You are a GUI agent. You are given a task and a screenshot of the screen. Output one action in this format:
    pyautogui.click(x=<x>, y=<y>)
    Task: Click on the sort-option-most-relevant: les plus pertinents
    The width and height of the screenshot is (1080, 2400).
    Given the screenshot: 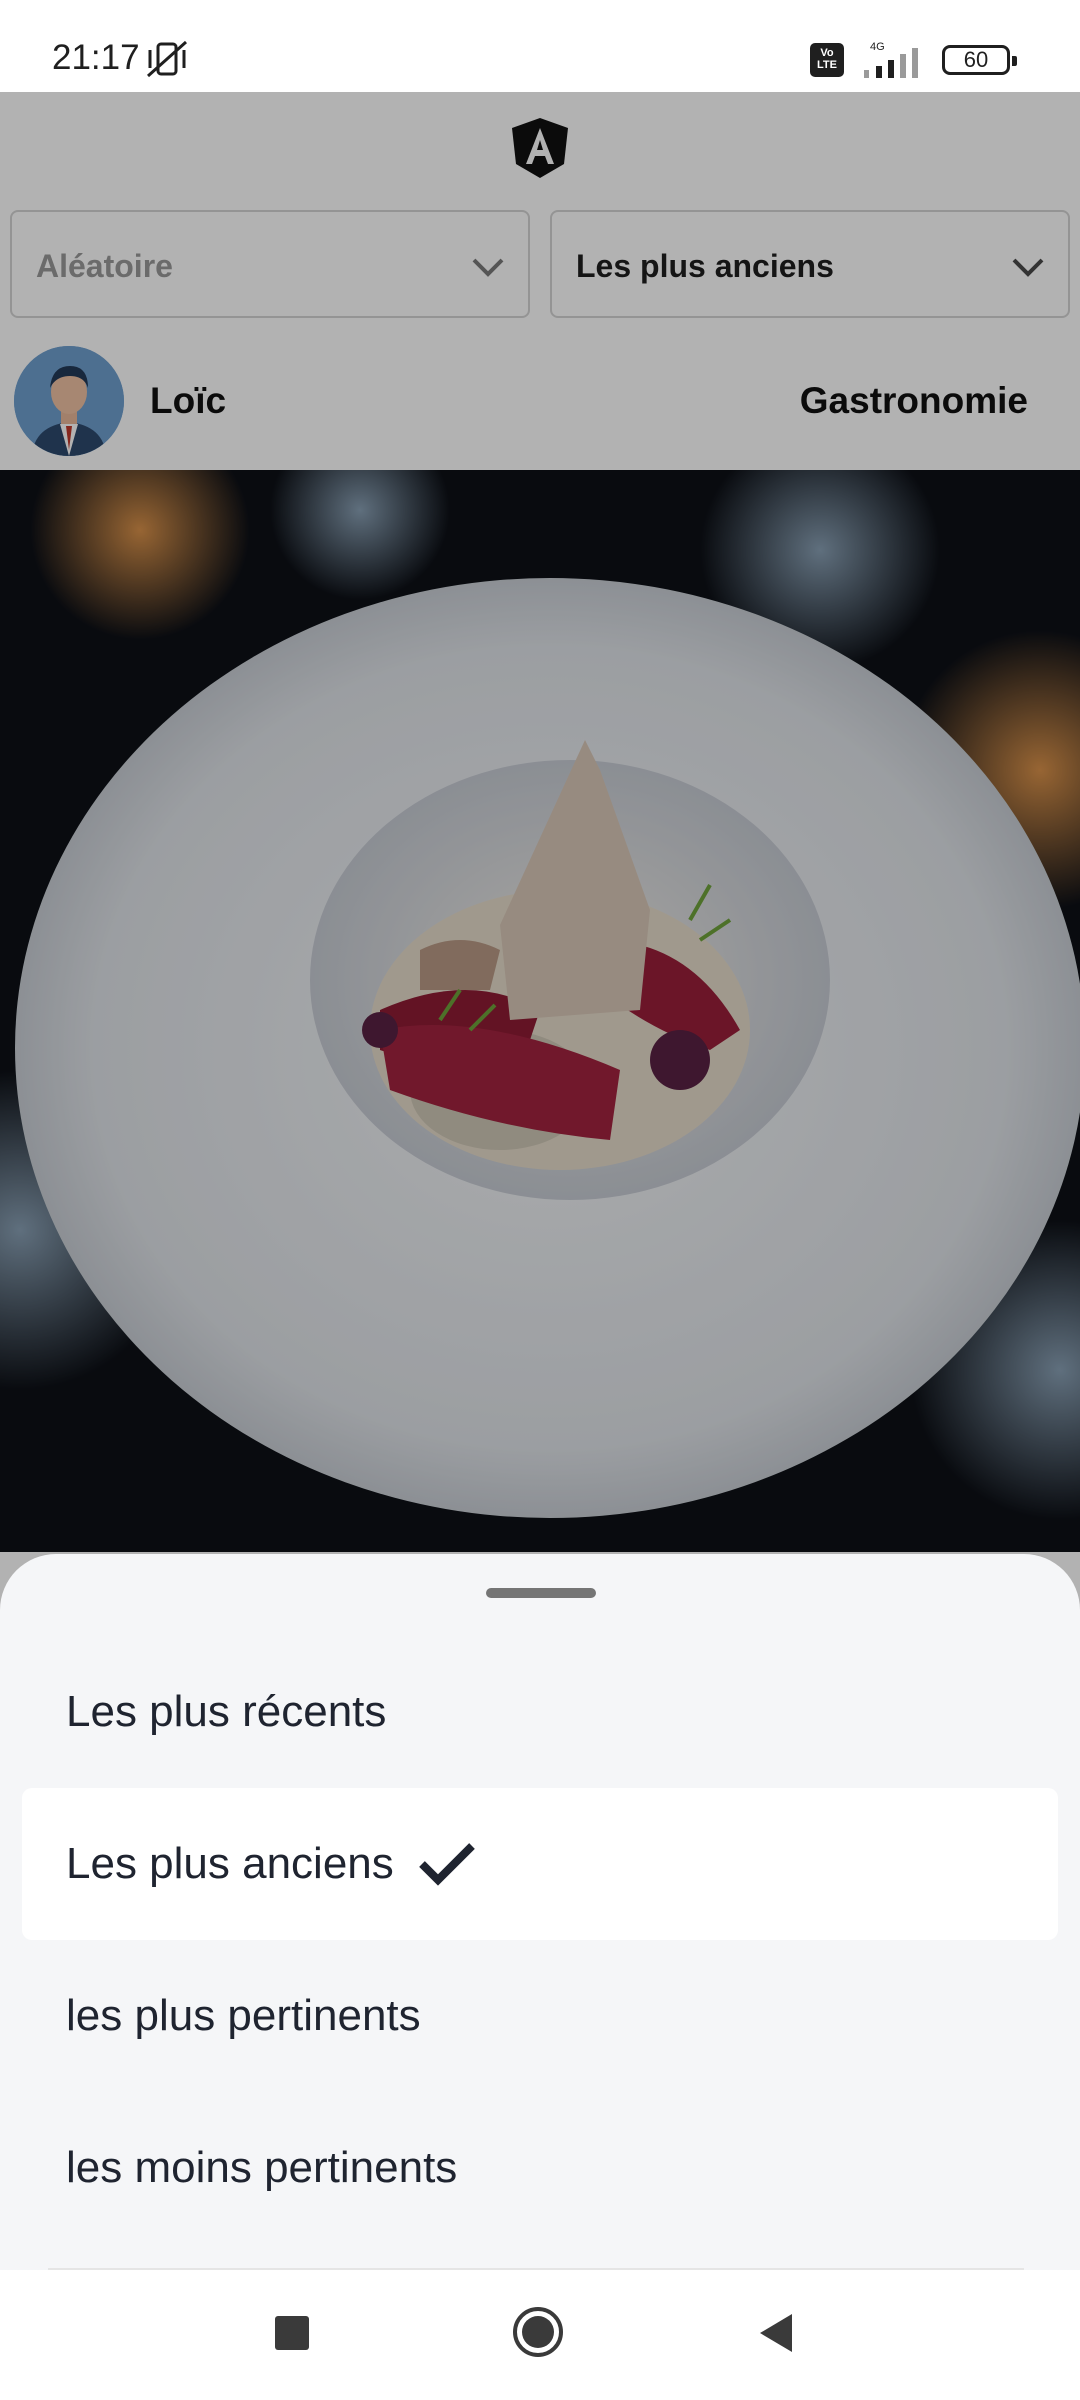 What is the action you would take?
    pyautogui.click(x=540, y=2016)
    